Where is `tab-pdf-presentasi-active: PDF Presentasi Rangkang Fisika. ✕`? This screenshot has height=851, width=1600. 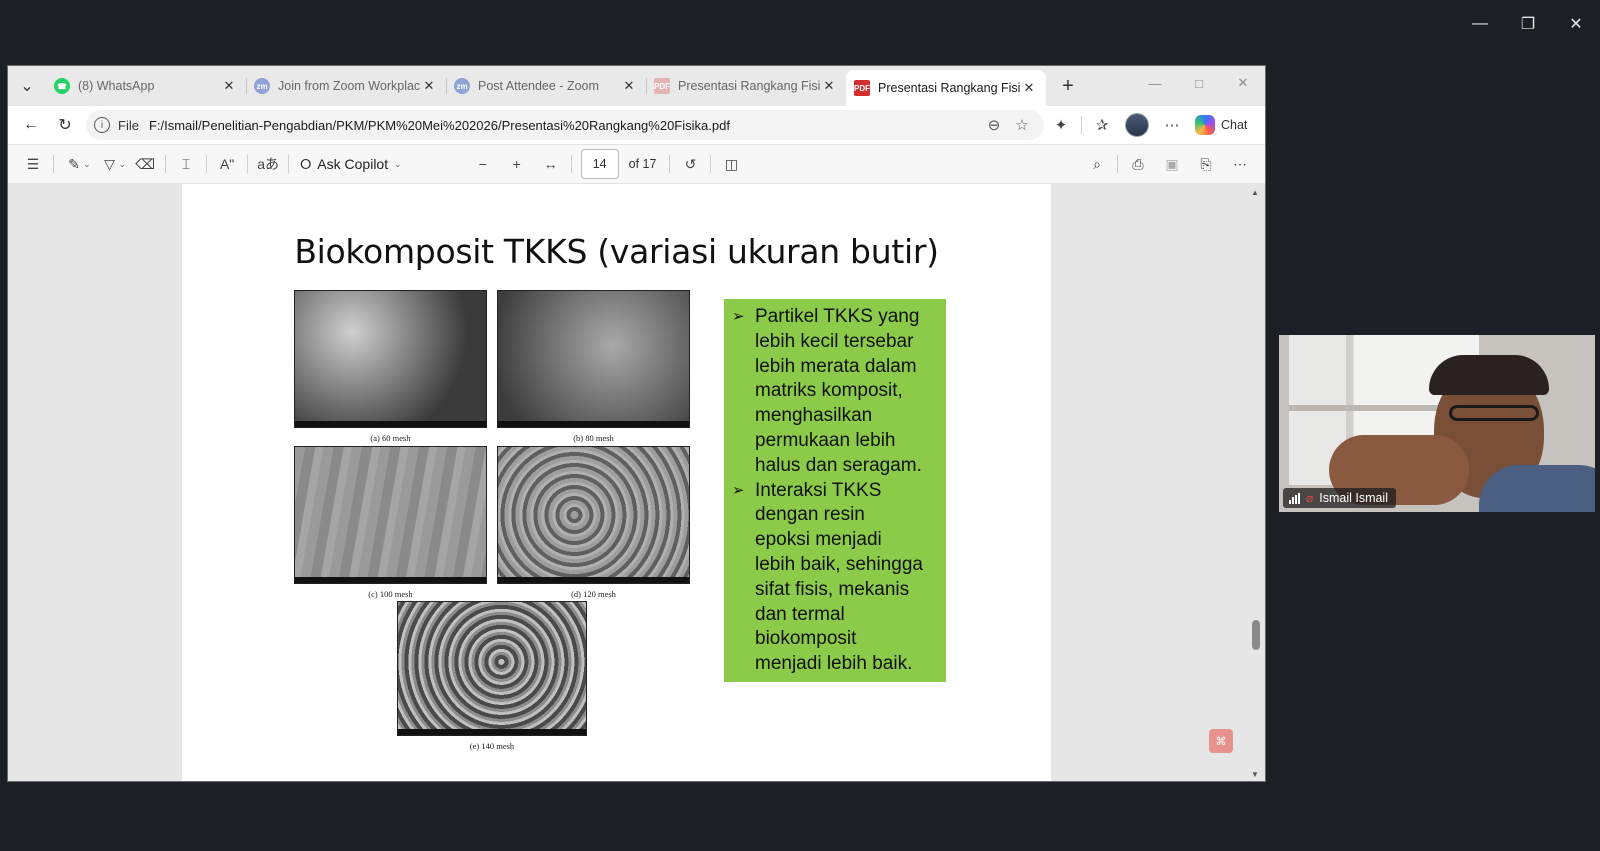 tab-pdf-presentasi-active: PDF Presentasi Rangkang Fisika. ✕ is located at coordinates (946, 88).